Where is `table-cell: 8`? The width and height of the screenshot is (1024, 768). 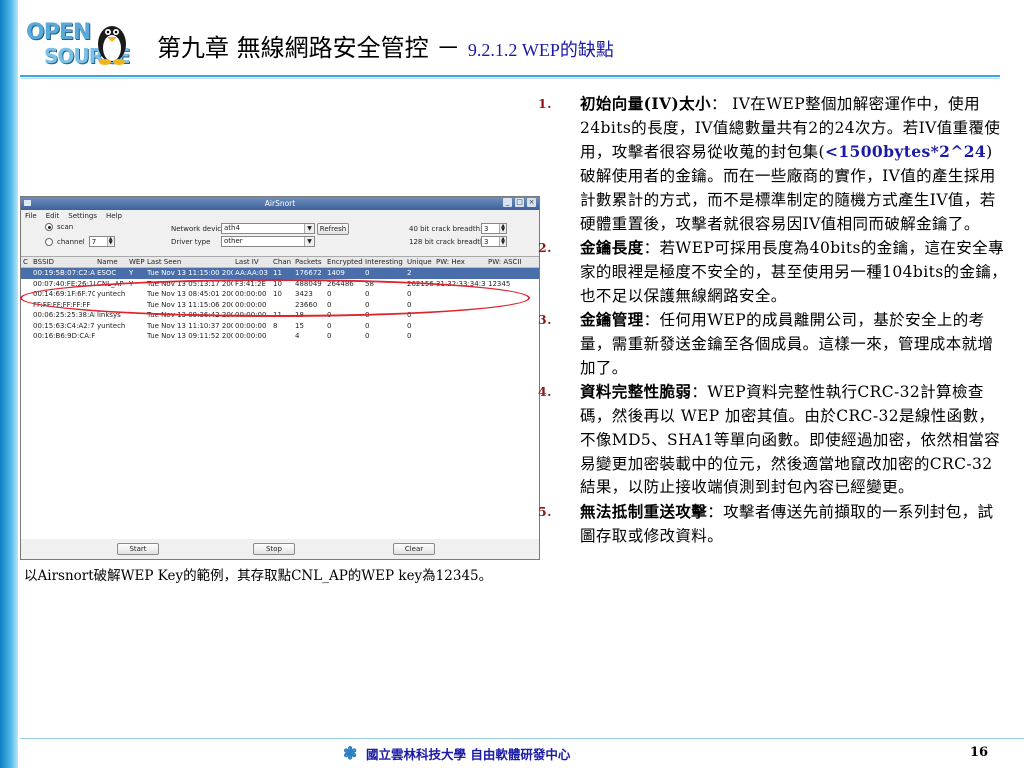 table-cell: 8 is located at coordinates (275, 325).